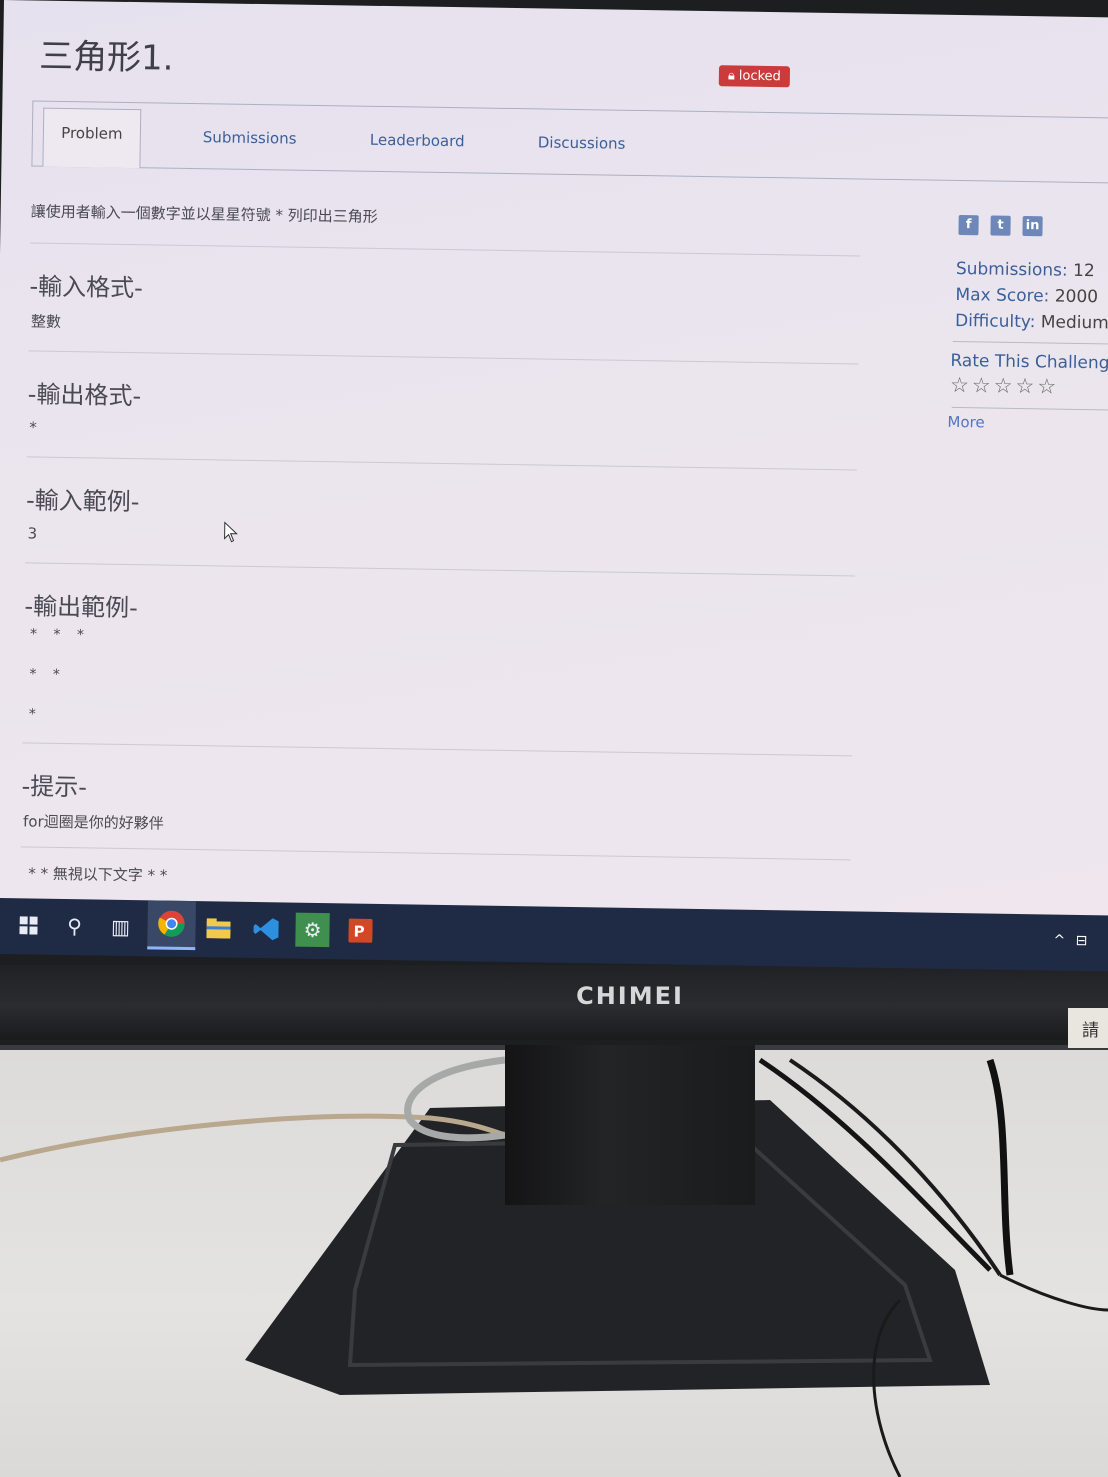 Image resolution: width=1108 pixels, height=1477 pixels. Describe the element at coordinates (82, 501) in the screenshot. I see `section-heading: -輸入範例-` at that location.